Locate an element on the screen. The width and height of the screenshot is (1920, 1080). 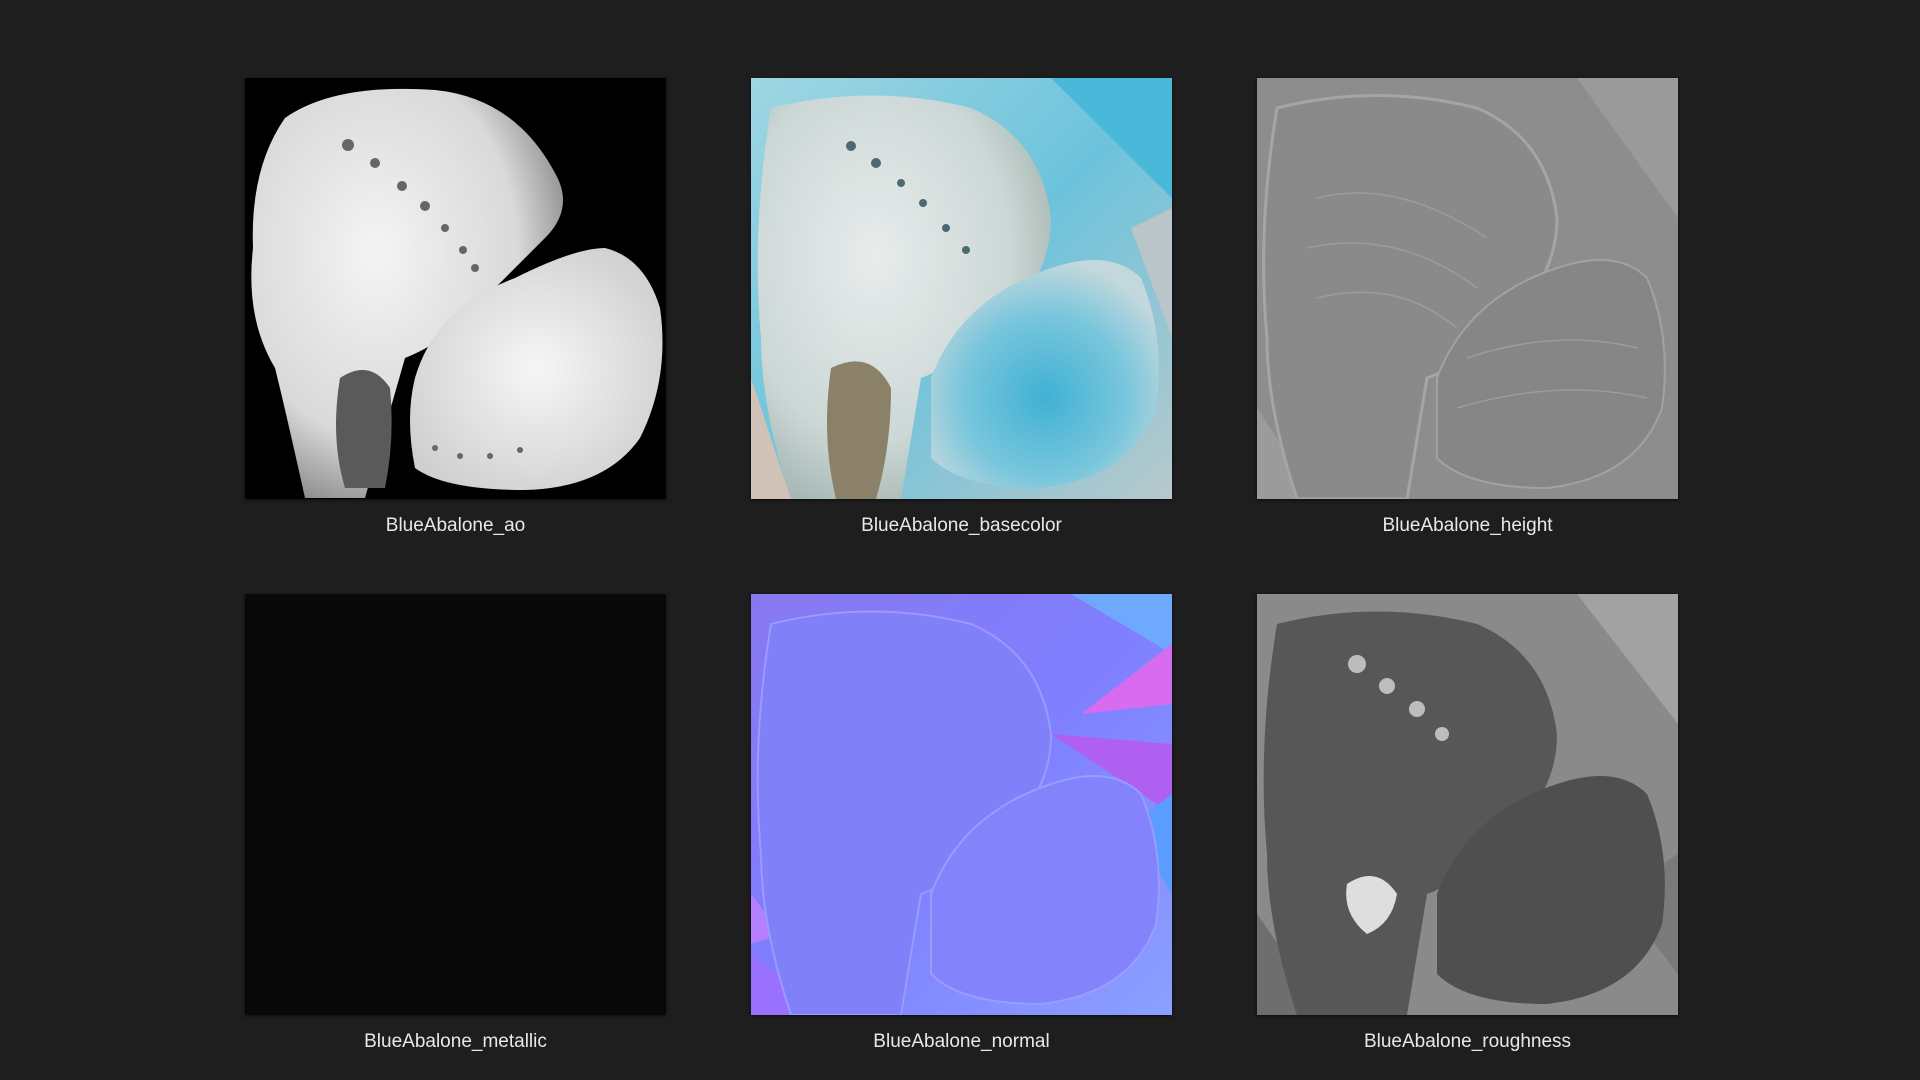
height-texture-thumbnail is located at coordinates (1467, 288).